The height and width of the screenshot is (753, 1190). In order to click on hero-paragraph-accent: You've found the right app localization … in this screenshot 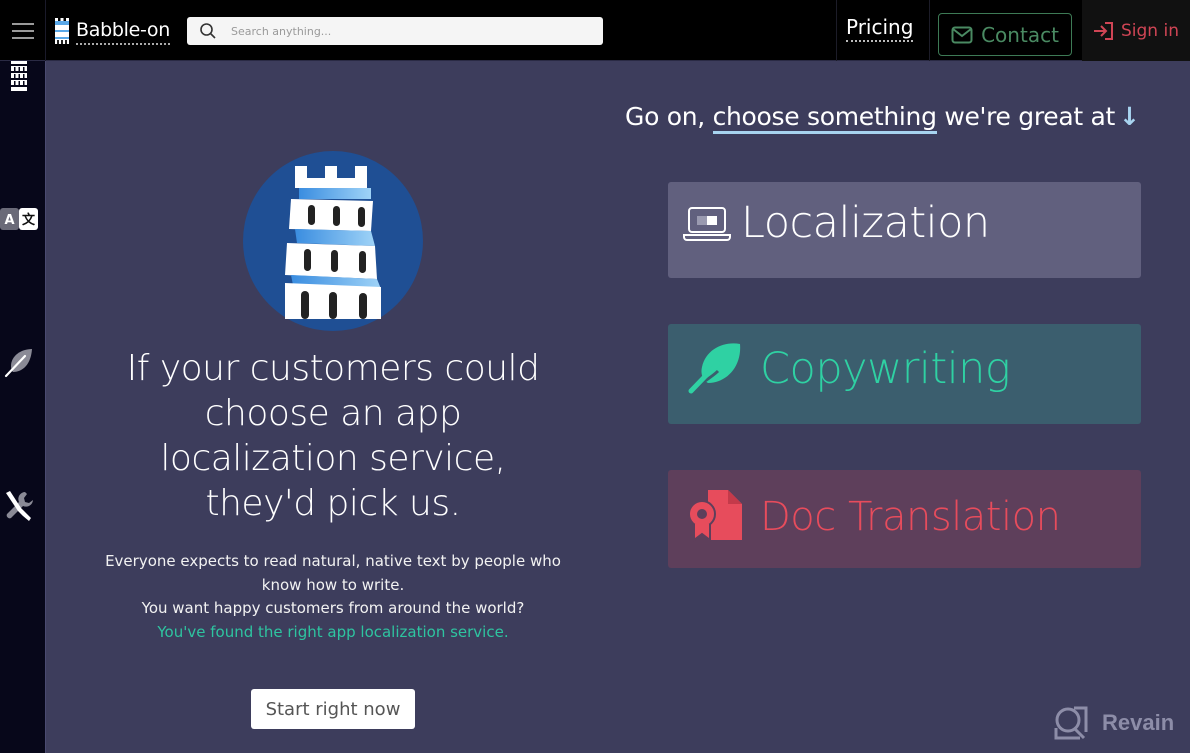, I will do `click(333, 631)`.